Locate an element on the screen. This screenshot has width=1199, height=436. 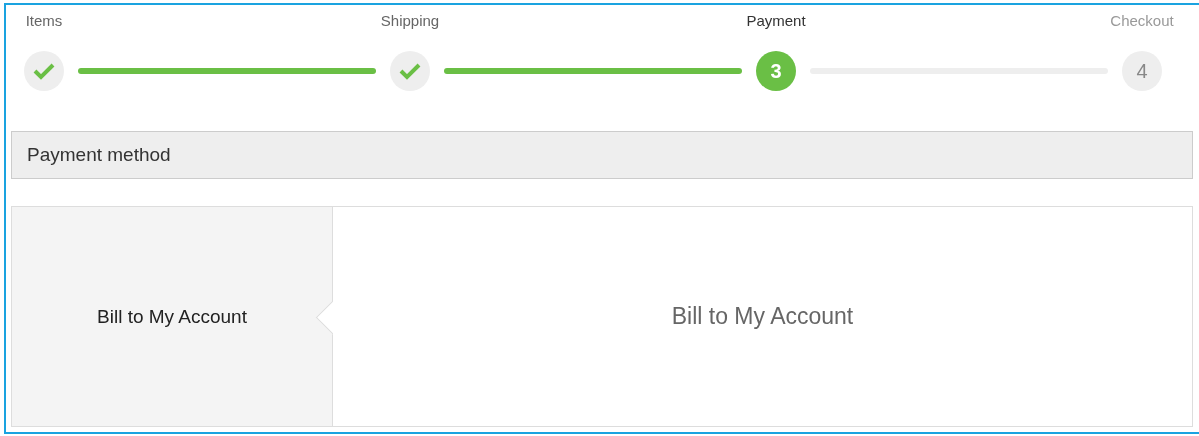
step-indicator: 3 is located at coordinates (776, 71).